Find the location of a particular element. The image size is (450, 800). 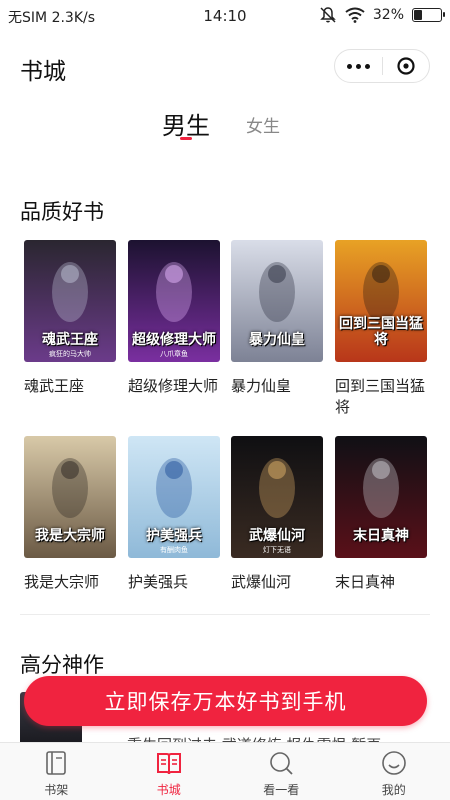

section-divider is located at coordinates (225, 614).